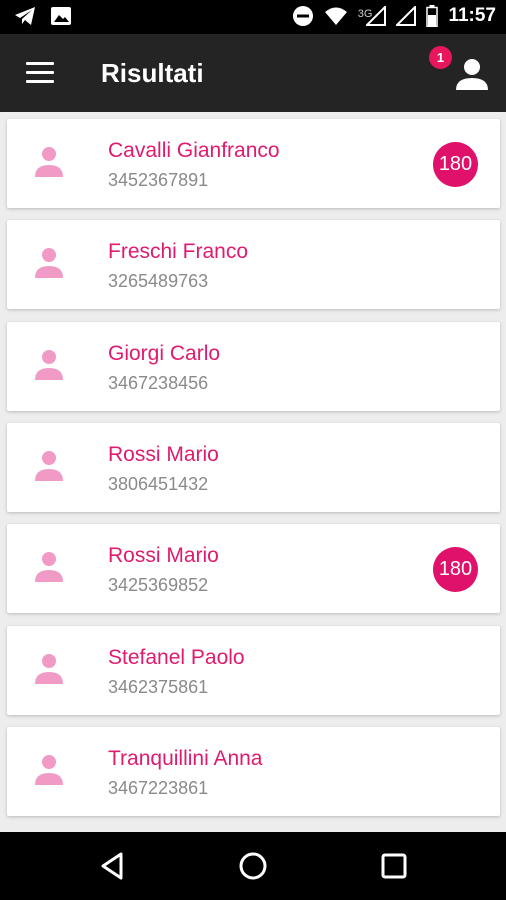  What do you see at coordinates (472, 15) in the screenshot?
I see `clock: 11:57` at bounding box center [472, 15].